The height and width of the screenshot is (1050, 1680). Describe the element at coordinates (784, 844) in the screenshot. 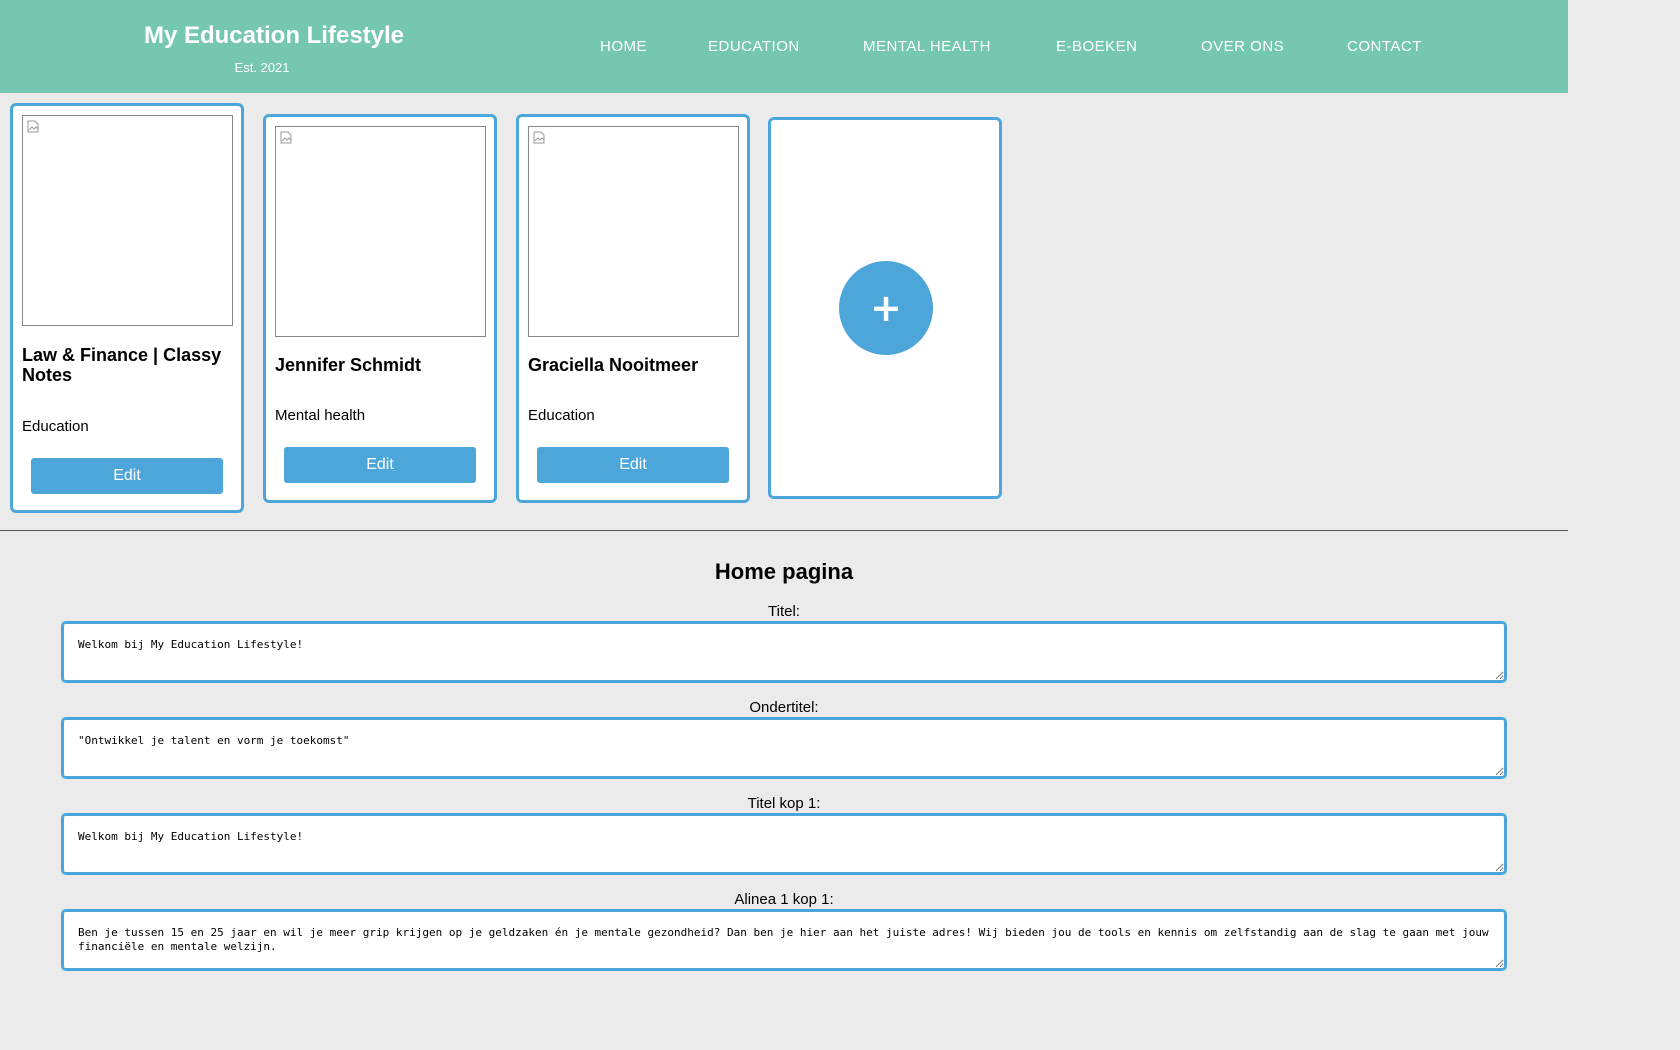

I see `titel-kop-1-field: Welkom bij My Education Lifestyle!` at that location.